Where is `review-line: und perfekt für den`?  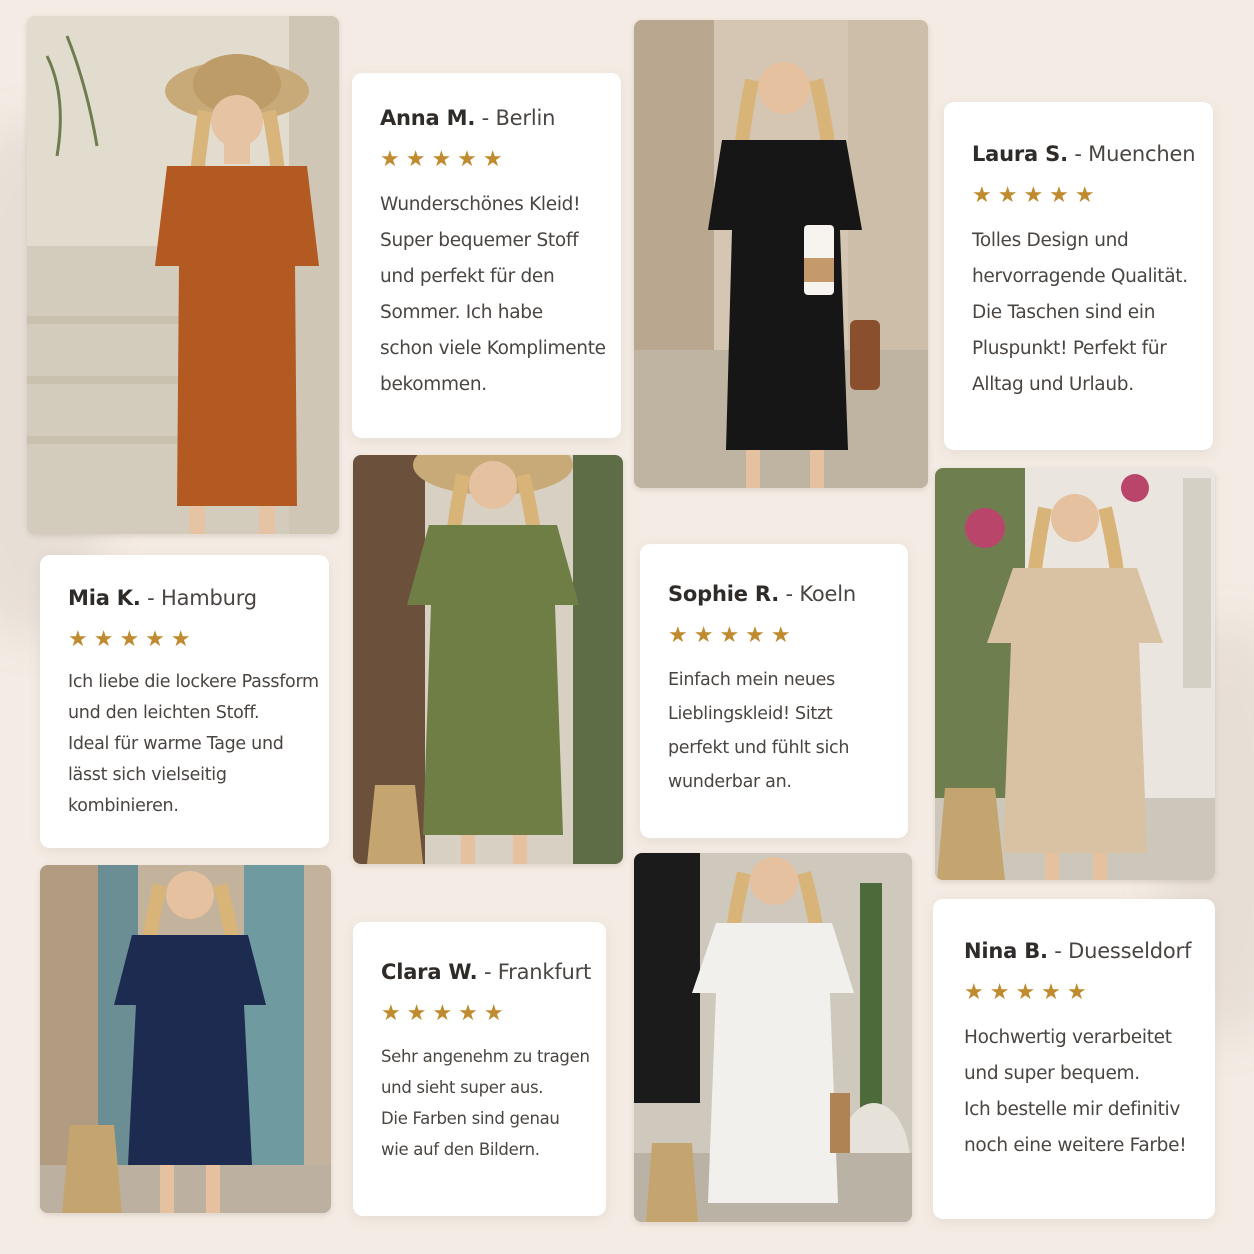
review-line: und perfekt für den is located at coordinates (467, 277).